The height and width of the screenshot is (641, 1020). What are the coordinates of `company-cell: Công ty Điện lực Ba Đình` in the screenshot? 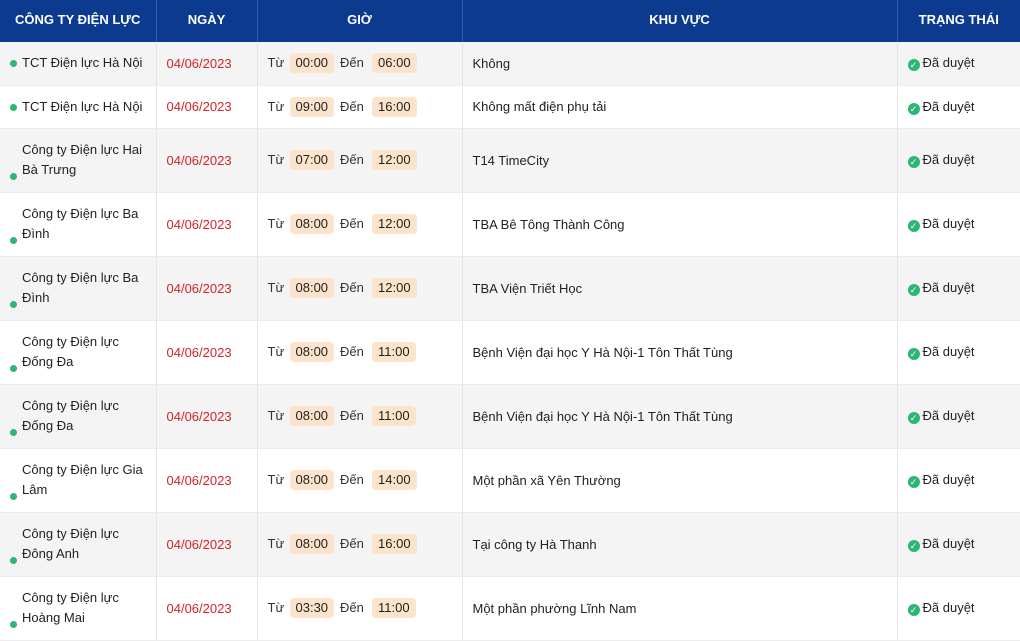 It's located at (78, 288).